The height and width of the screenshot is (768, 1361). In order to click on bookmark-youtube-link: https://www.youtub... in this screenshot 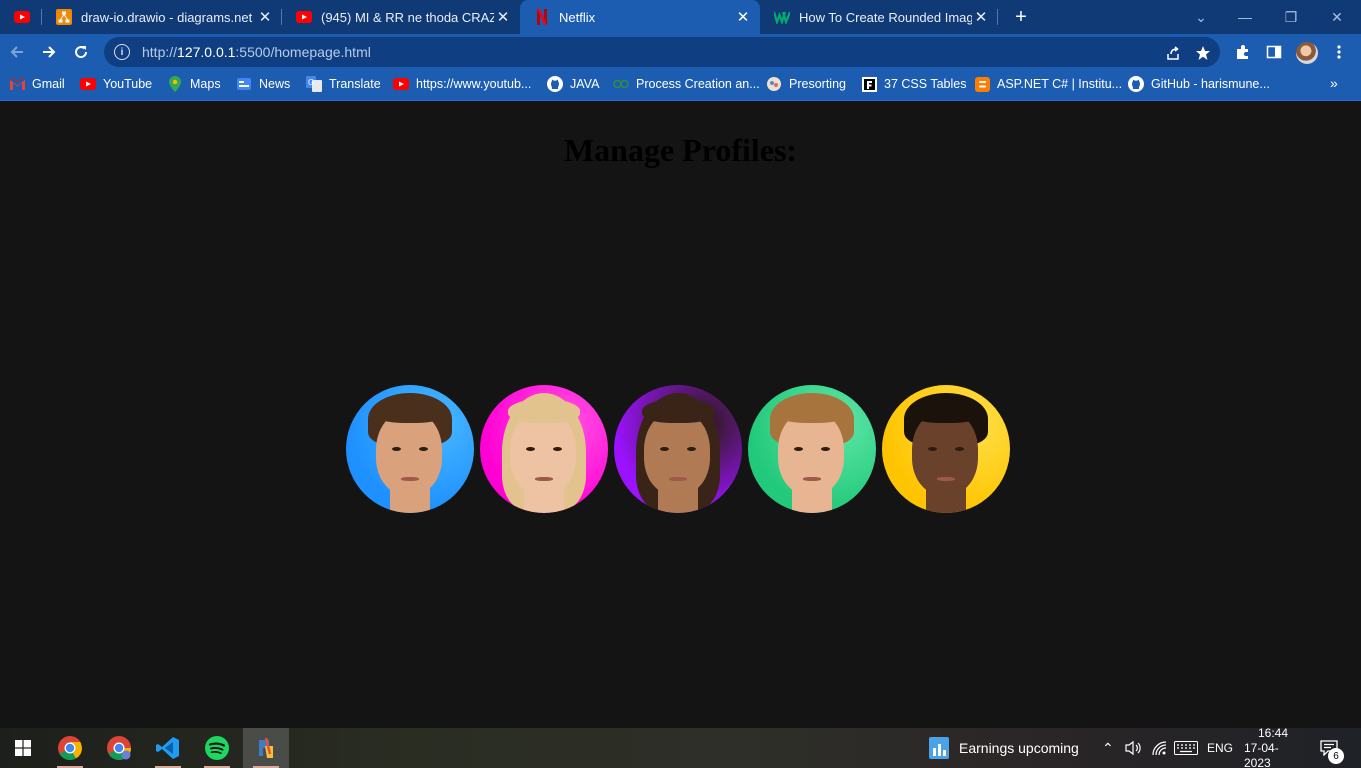, I will do `click(462, 84)`.